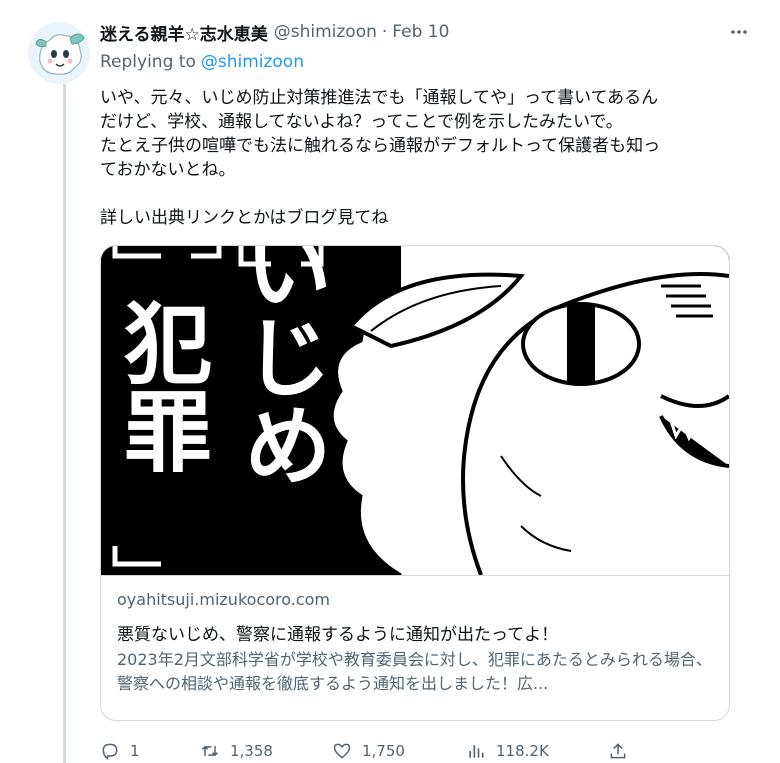  I want to click on card-image-text-right: いじめ, so click(281, 367).